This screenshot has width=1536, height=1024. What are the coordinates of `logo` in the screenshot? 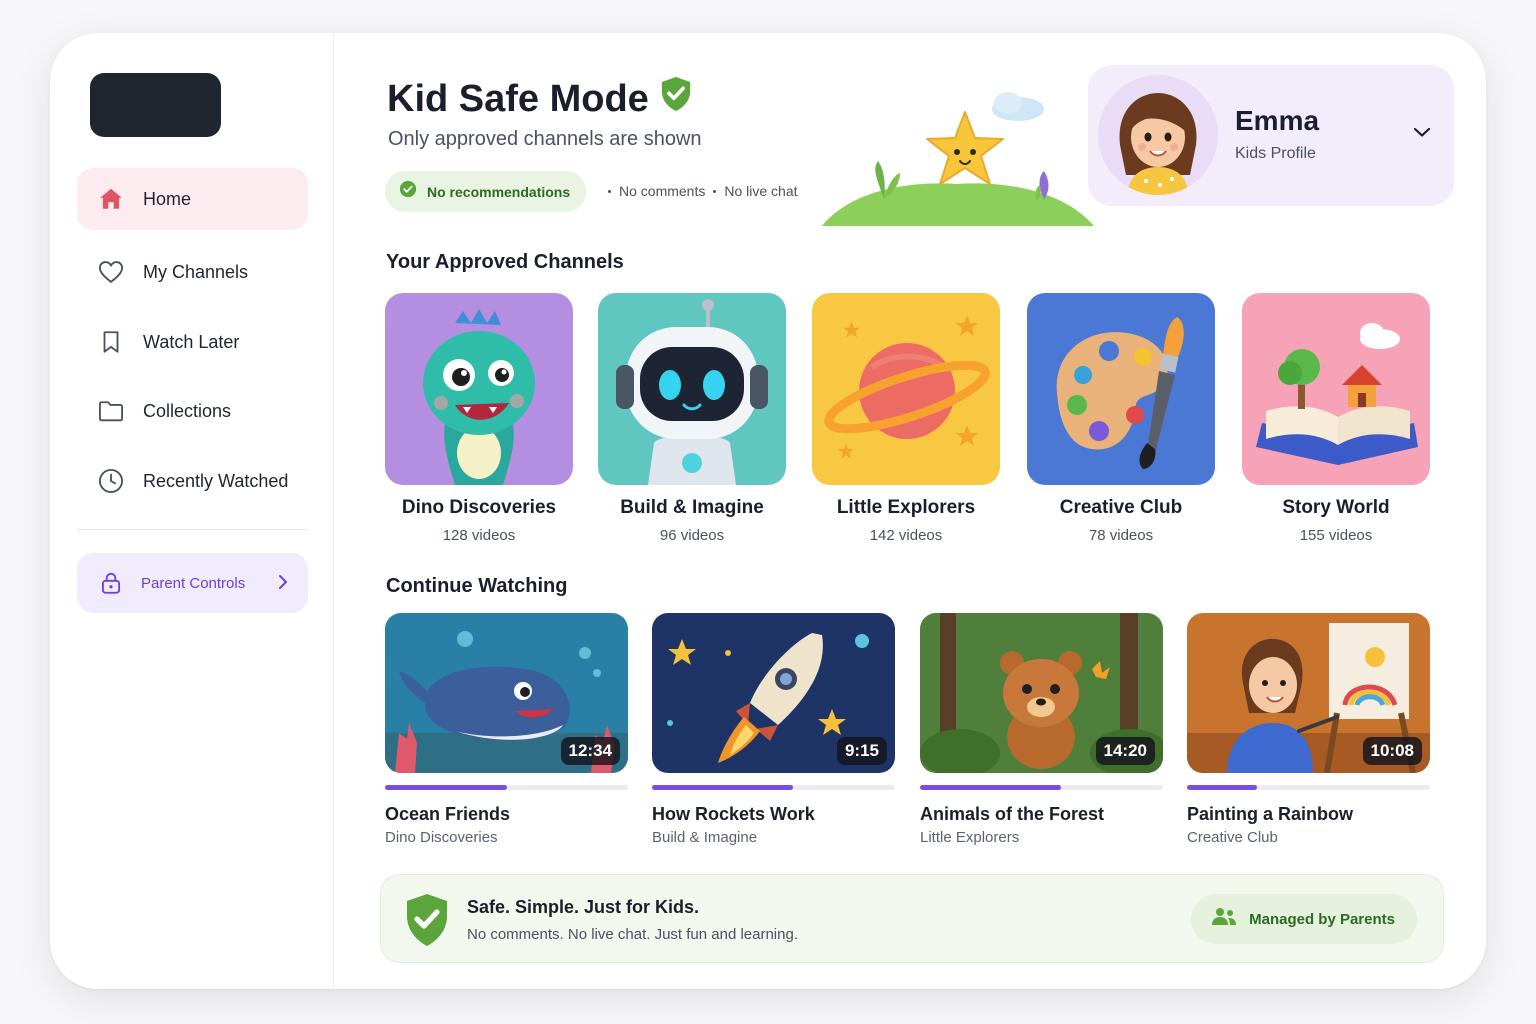 It's located at (155, 105).